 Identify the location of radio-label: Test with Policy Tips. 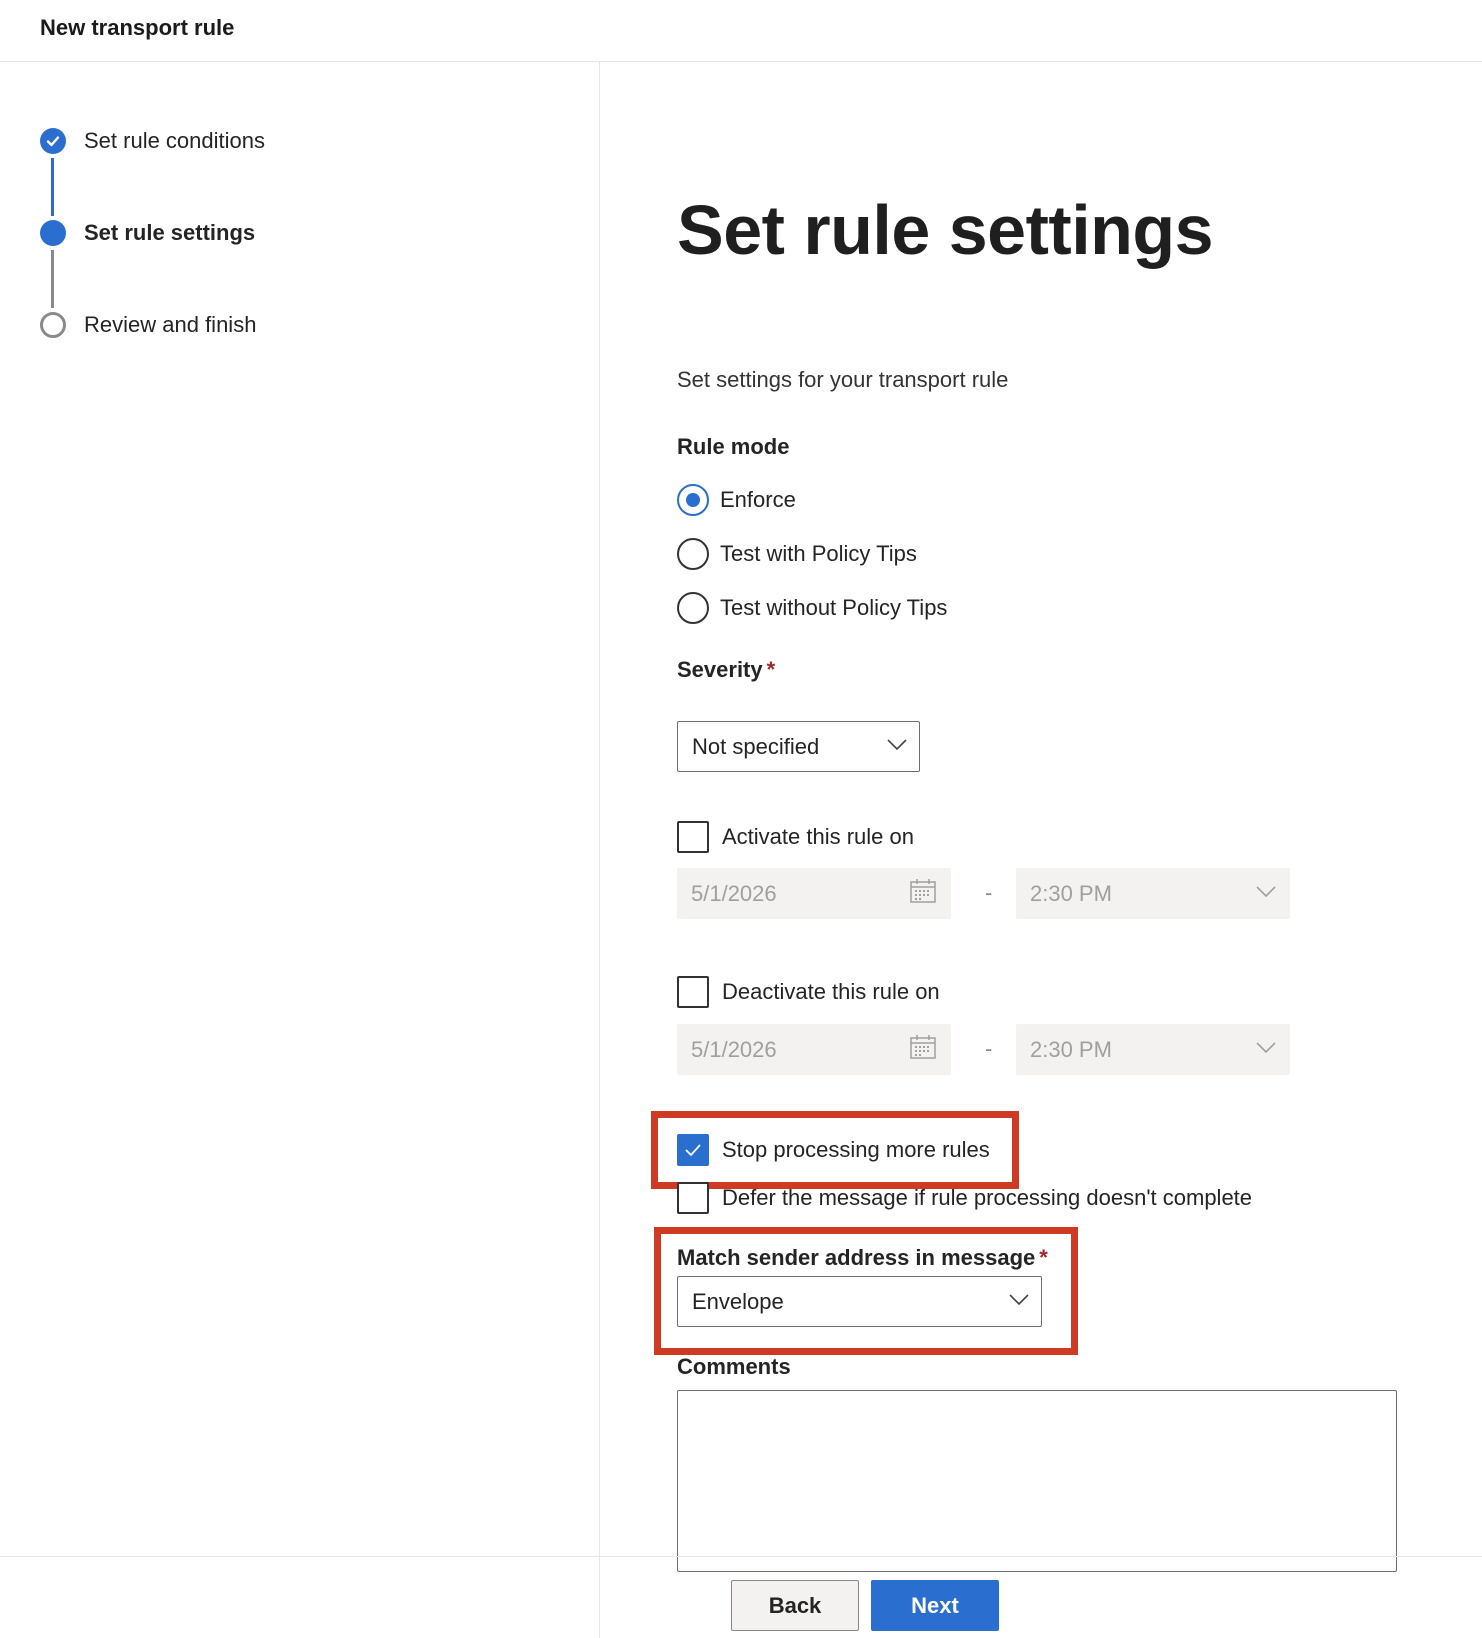
(818, 553).